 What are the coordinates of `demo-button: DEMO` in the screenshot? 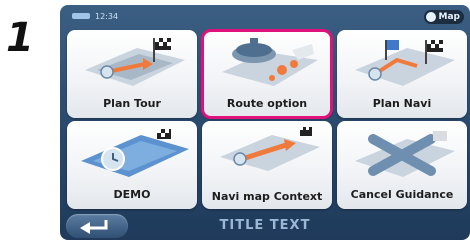 It's located at (132, 165).